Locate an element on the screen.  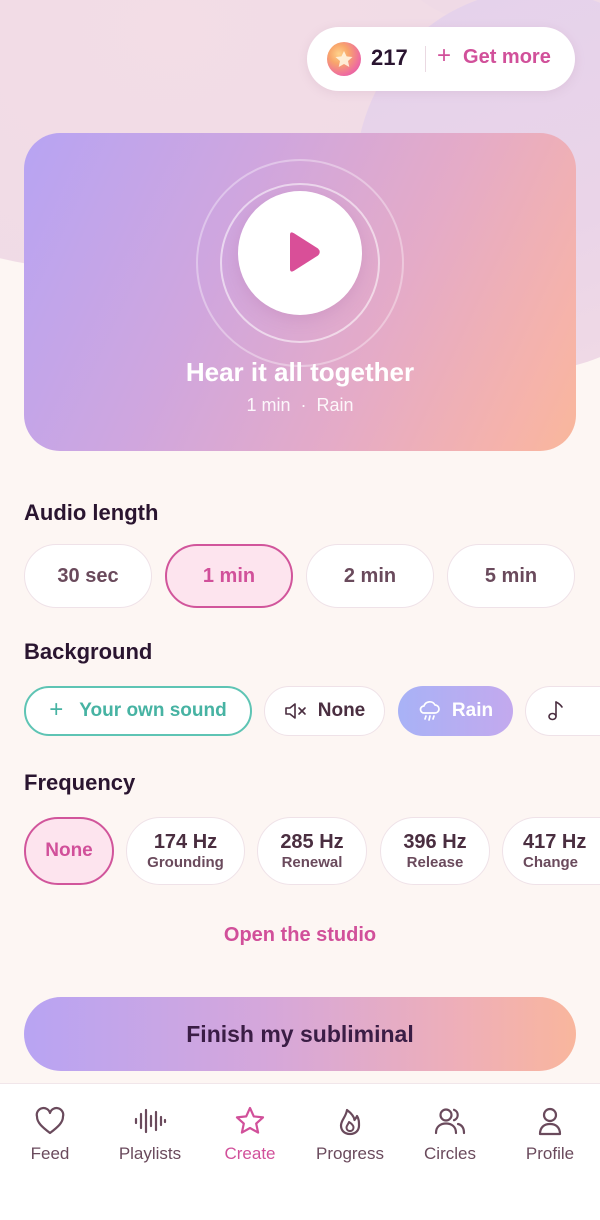
divider is located at coordinates (425, 59).